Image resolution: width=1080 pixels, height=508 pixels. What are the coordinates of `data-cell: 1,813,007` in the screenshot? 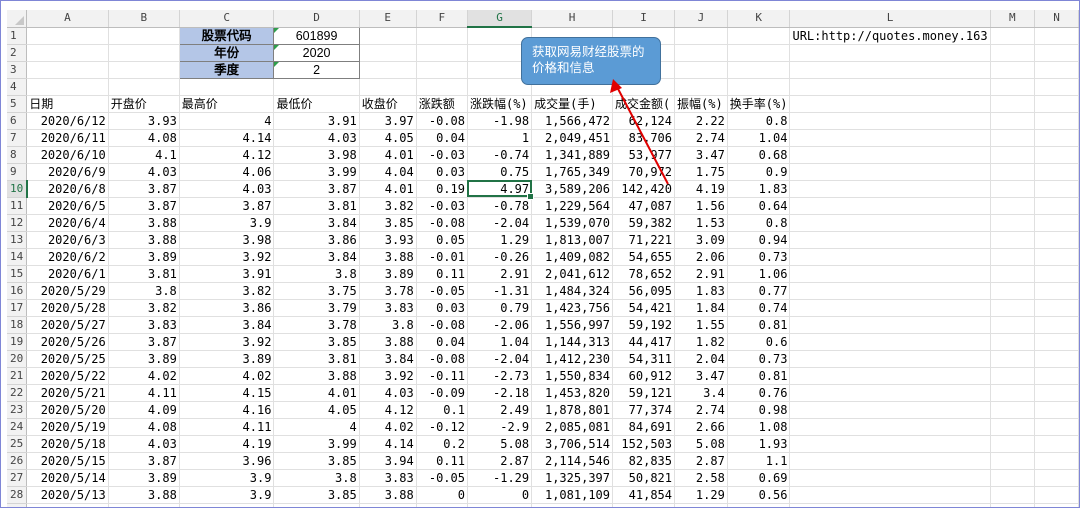 It's located at (572, 240).